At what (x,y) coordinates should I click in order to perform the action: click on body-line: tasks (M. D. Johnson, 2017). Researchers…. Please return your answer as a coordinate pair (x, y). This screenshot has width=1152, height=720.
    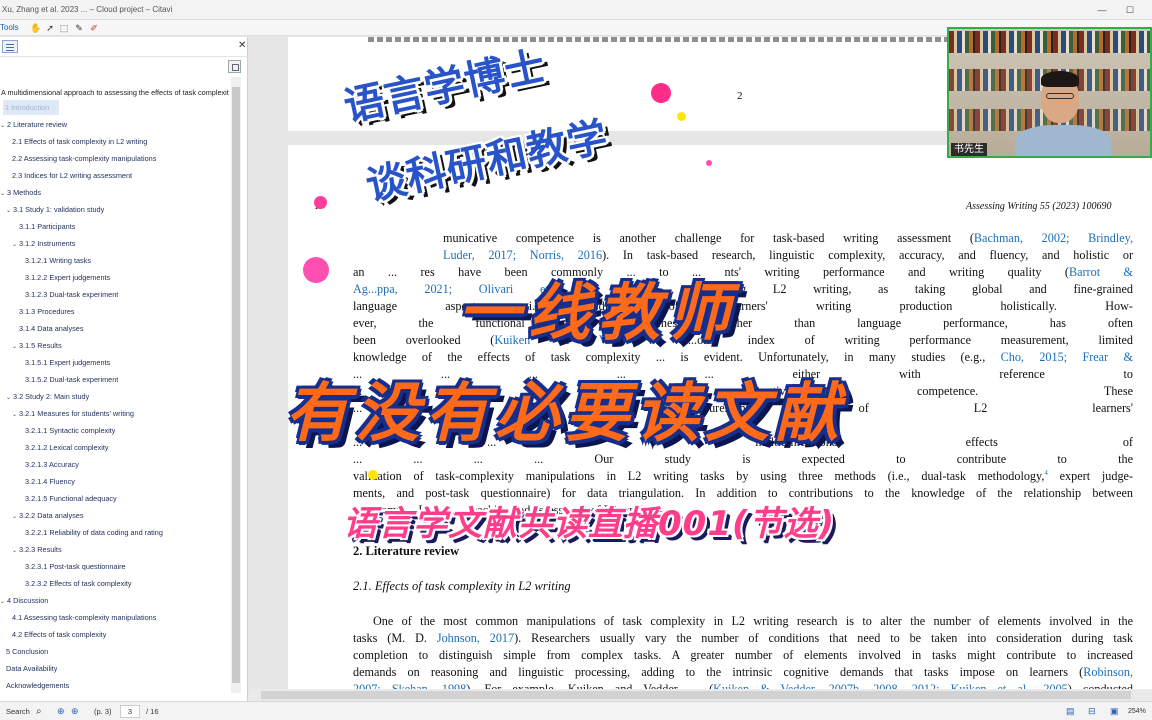
    Looking at the image, I should click on (743, 638).